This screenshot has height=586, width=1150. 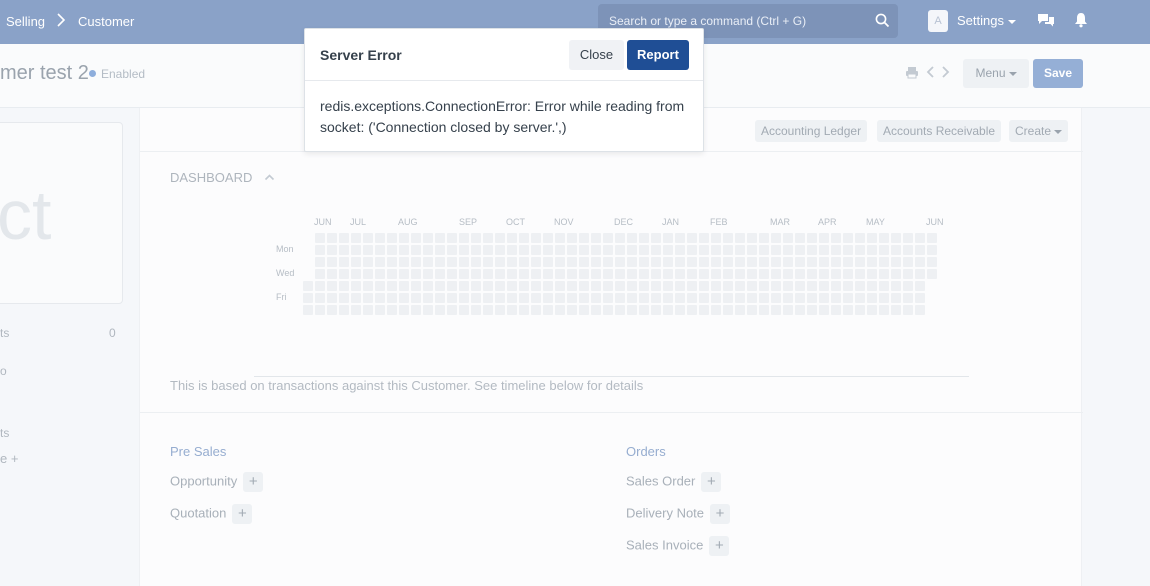 What do you see at coordinates (222, 177) in the screenshot?
I see `dashboard-heading: DASHBOARD` at bounding box center [222, 177].